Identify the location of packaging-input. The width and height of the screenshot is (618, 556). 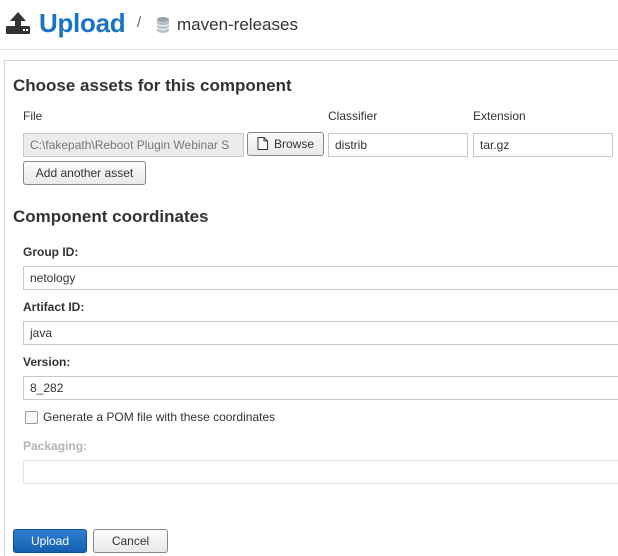
(320, 472).